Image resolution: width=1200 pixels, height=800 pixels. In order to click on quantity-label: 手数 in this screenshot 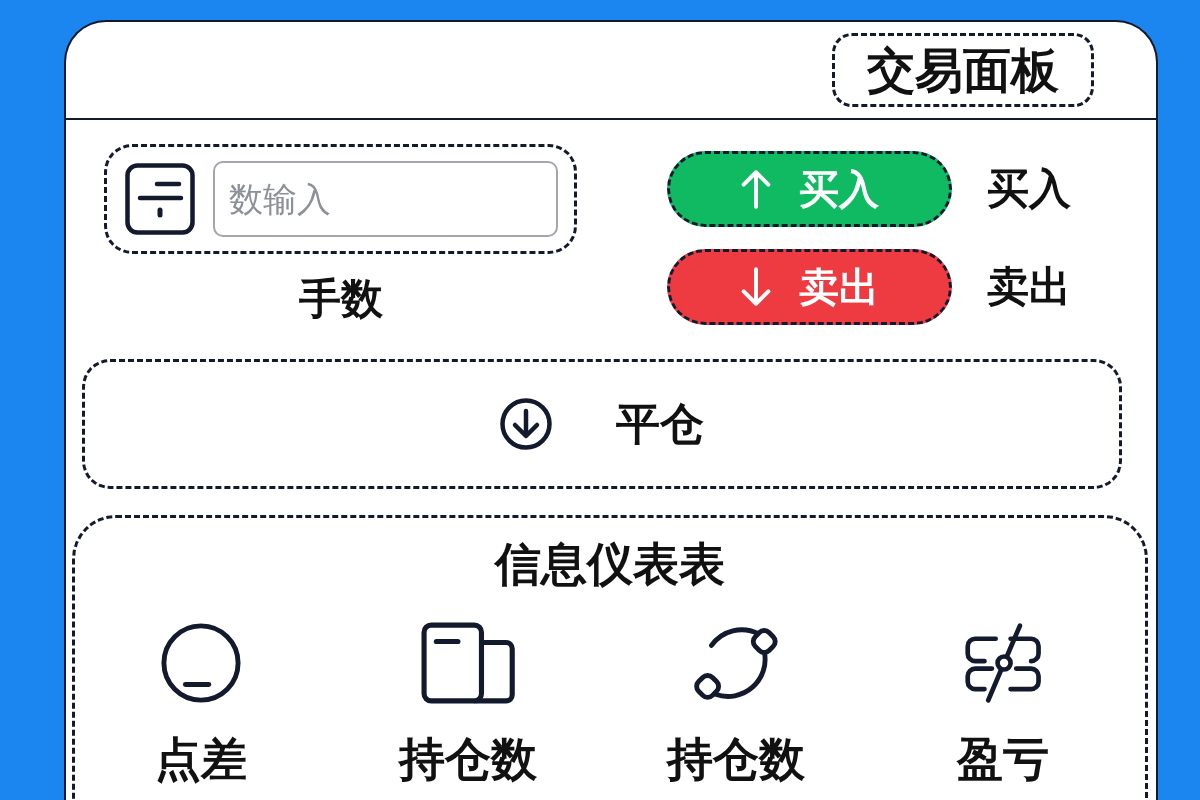, I will do `click(340, 299)`.